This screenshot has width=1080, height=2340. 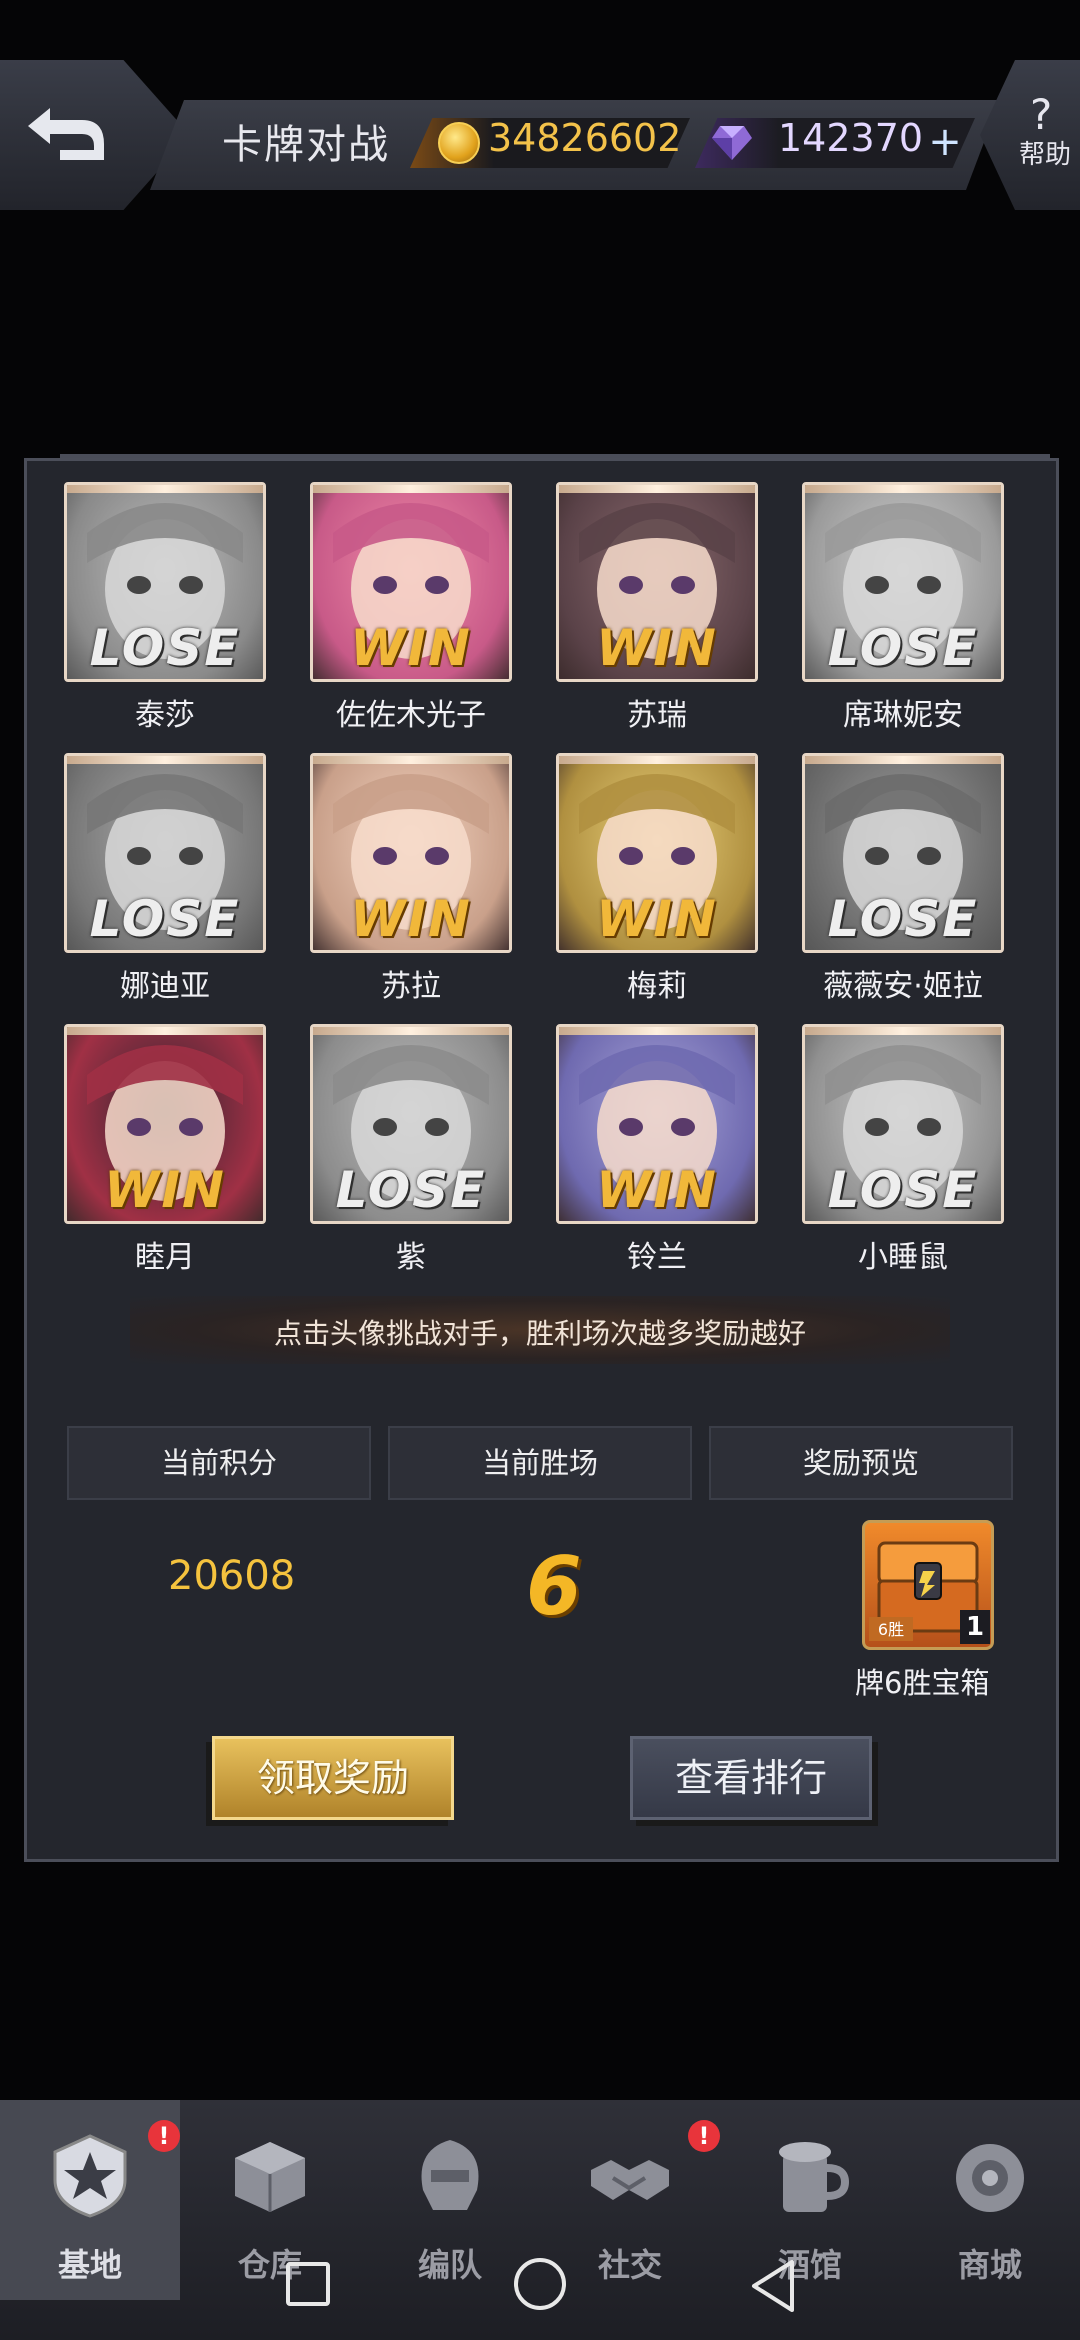 What do you see at coordinates (269, 2265) in the screenshot?
I see `nav-label: 仓库` at bounding box center [269, 2265].